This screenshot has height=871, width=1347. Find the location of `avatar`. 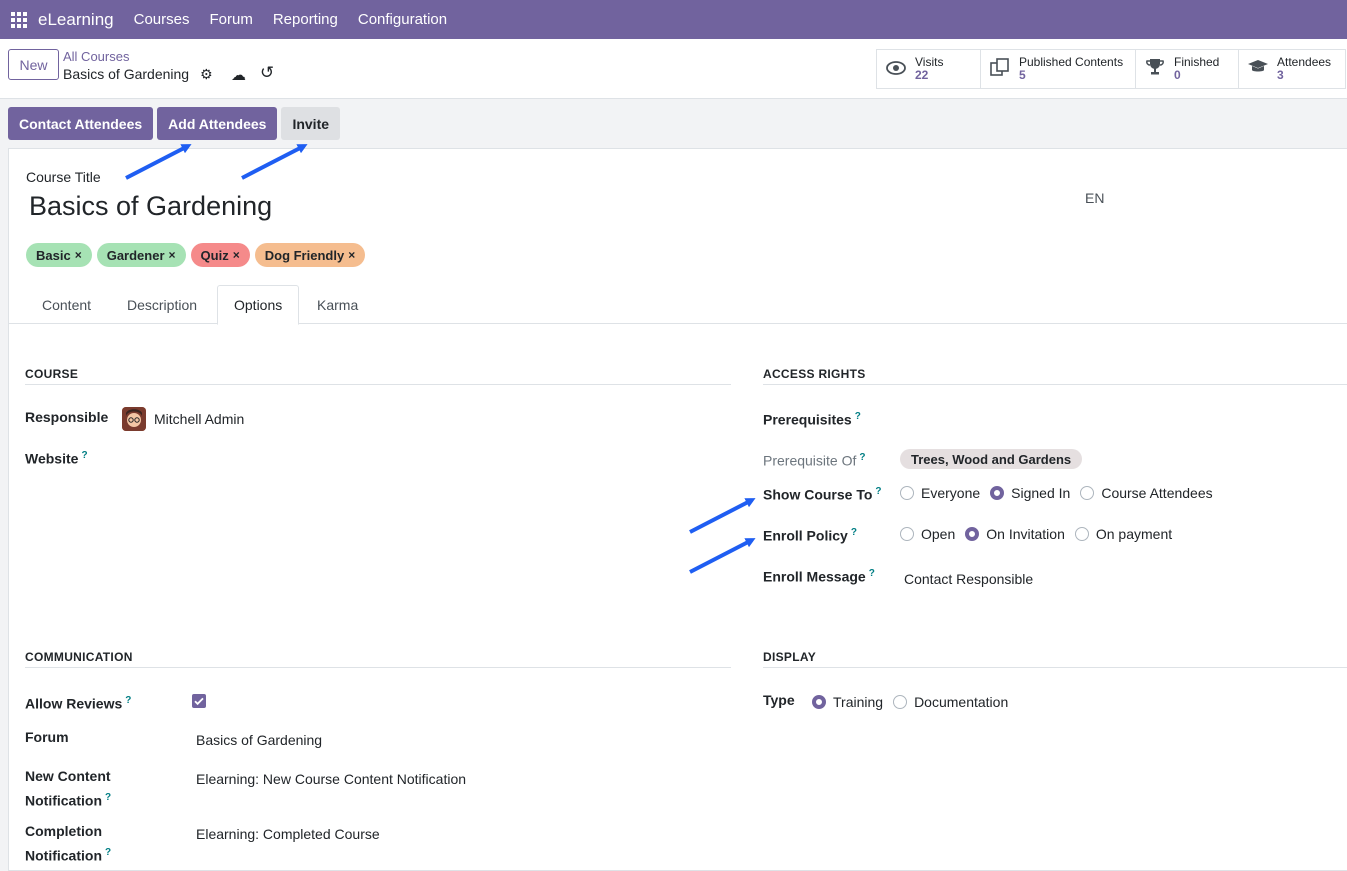

avatar is located at coordinates (134, 419).